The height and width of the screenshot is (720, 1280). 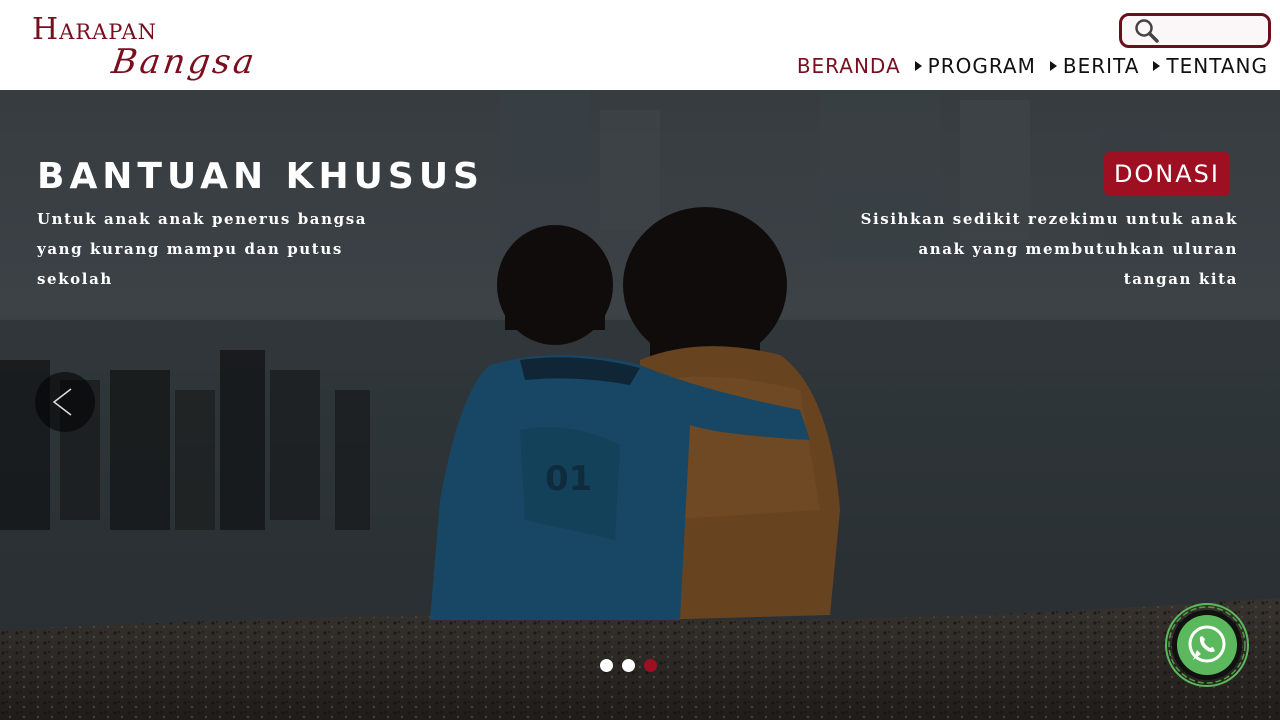 I want to click on nav-item-beranda: BERANDA, so click(x=849, y=66).